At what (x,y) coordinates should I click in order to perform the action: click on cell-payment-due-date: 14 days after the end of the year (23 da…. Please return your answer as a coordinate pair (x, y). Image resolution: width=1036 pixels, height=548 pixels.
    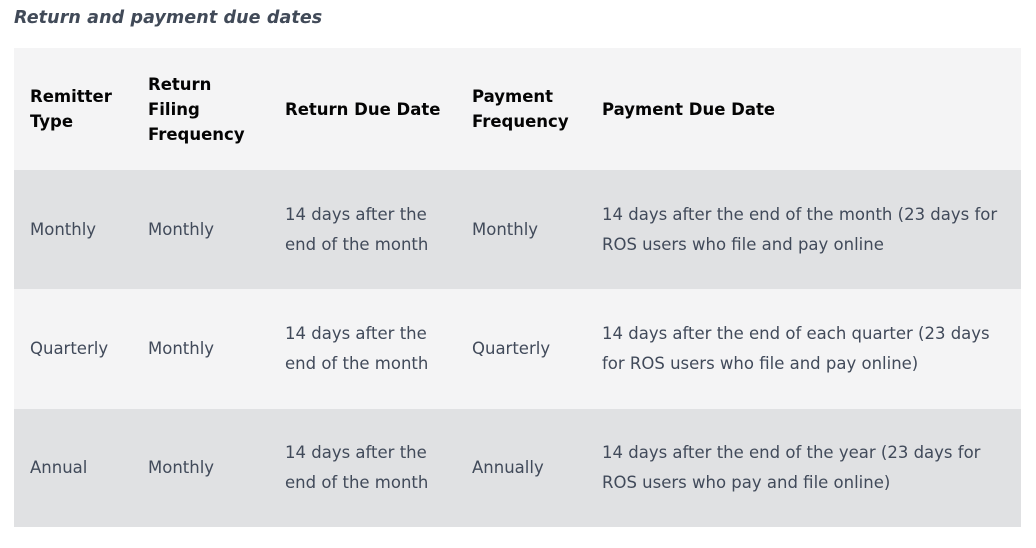
    Looking at the image, I should click on (791, 467).